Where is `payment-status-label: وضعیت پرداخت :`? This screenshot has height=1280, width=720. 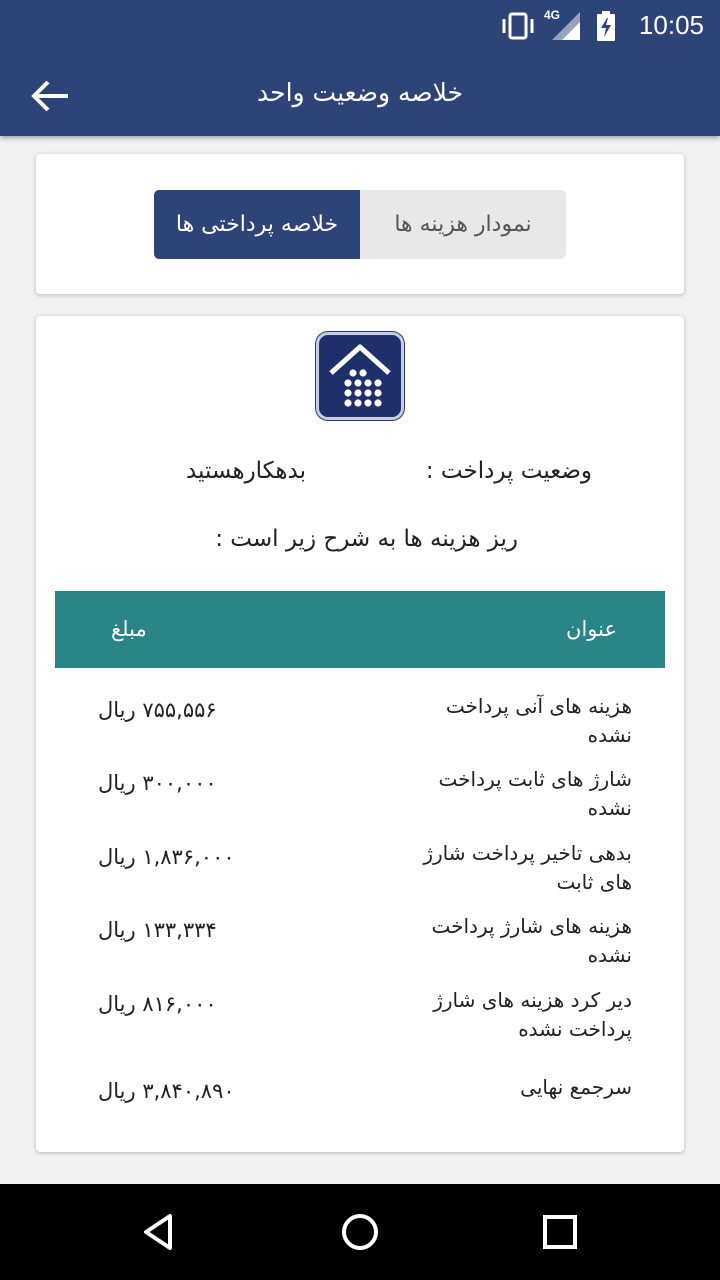
payment-status-label: وضعیت پرداخت : is located at coordinates (508, 471).